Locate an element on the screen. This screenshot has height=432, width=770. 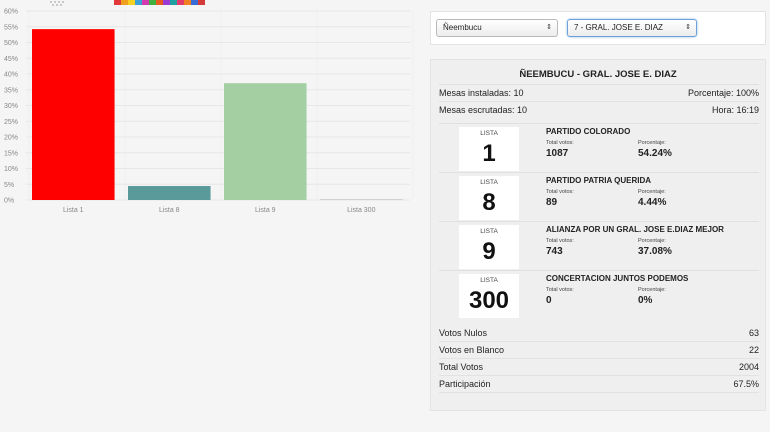
summary-value: 2004 is located at coordinates (748, 367).